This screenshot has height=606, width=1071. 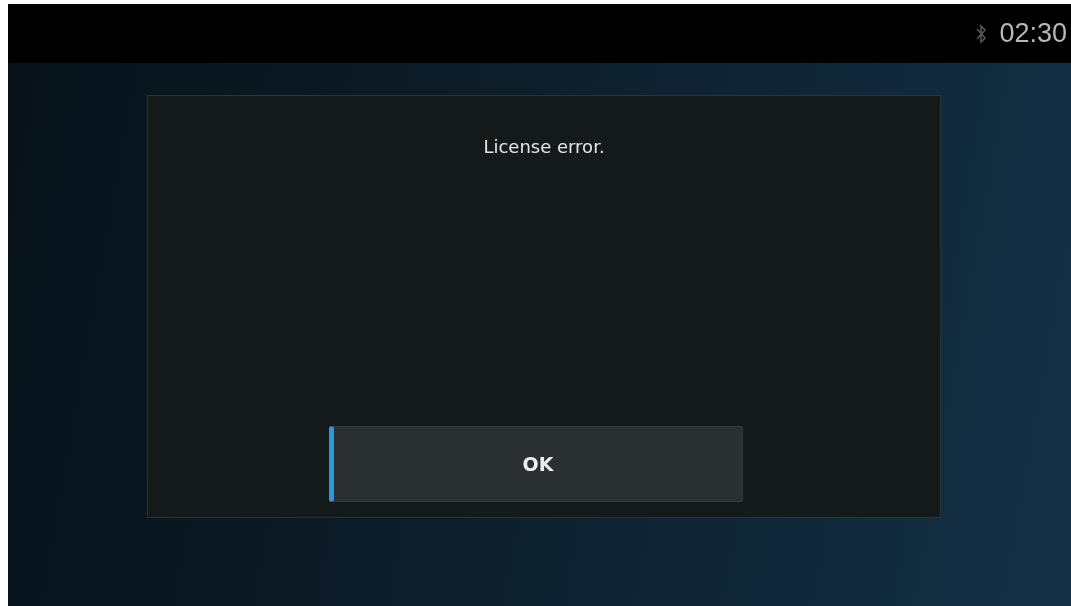 I want to click on dialog-message: License error., so click(x=544, y=147).